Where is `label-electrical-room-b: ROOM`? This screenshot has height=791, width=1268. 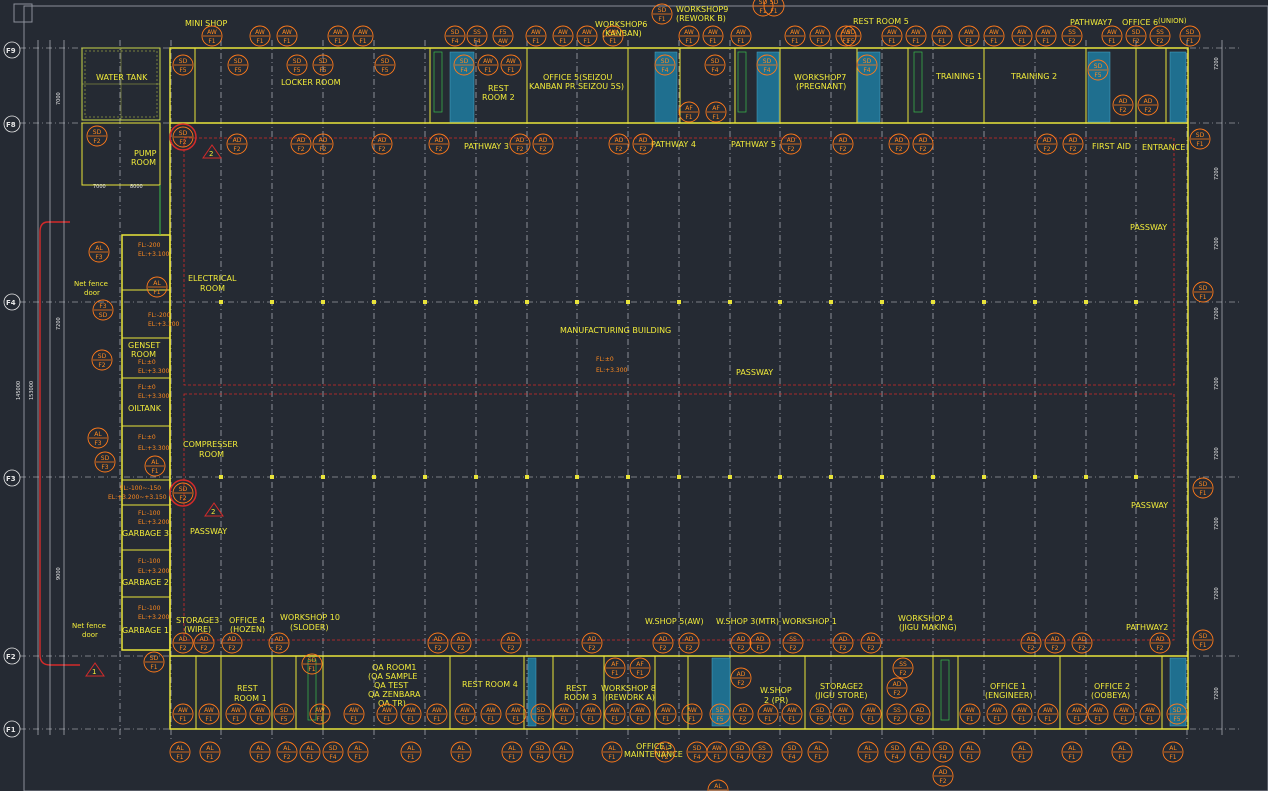 label-electrical-room-b: ROOM is located at coordinates (212, 288).